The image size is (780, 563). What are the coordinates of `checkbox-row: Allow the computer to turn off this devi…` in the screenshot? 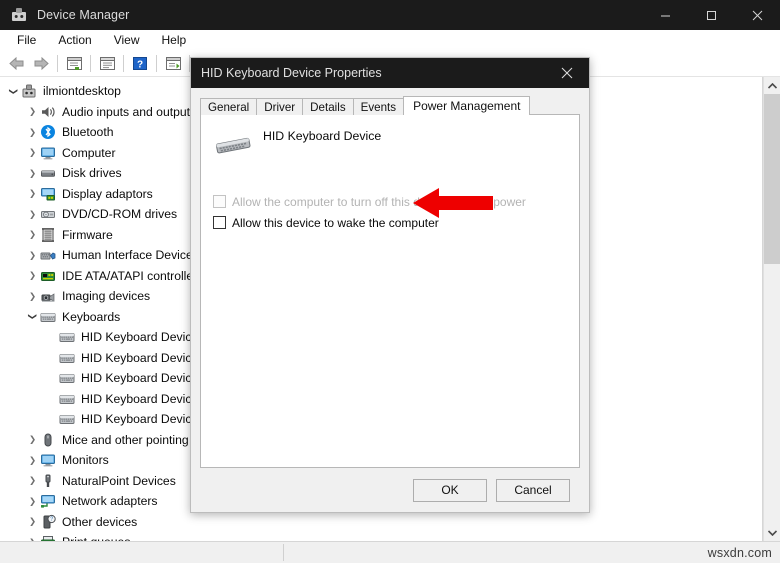 It's located at (396, 201).